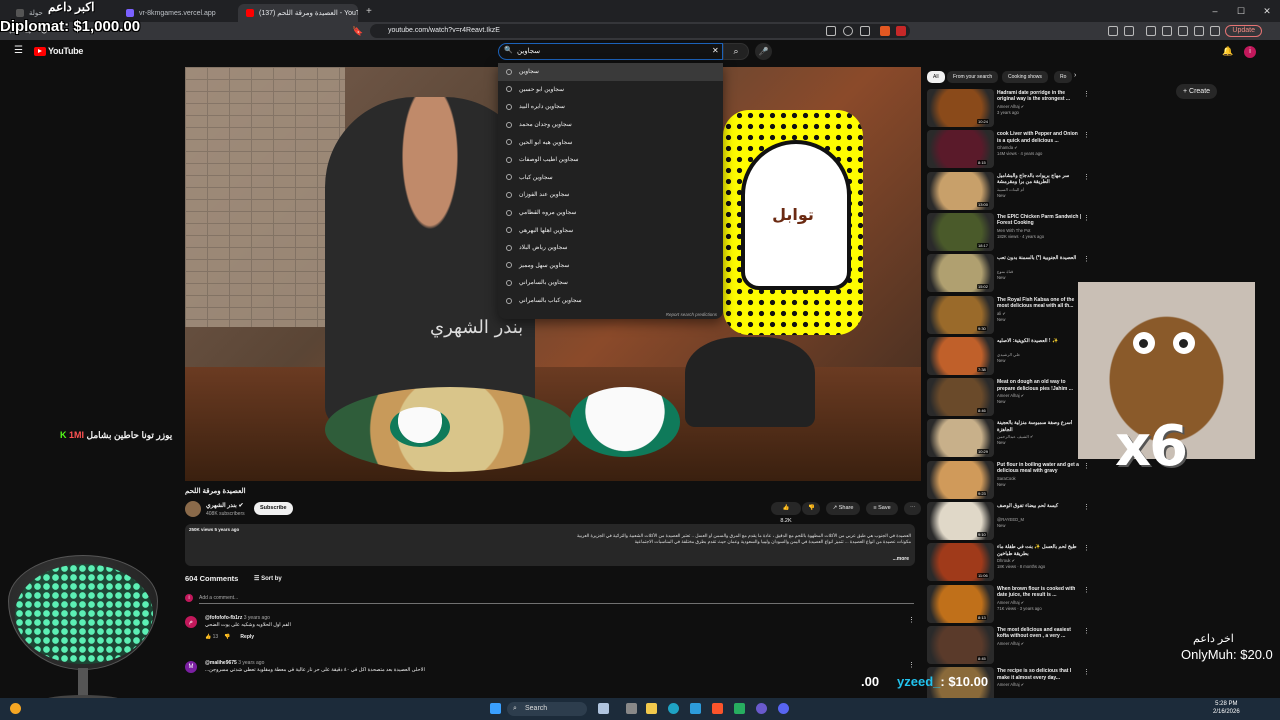  What do you see at coordinates (1039, 189) in the screenshot?
I see `recommended-channel: أم البنات السيبة` at bounding box center [1039, 189].